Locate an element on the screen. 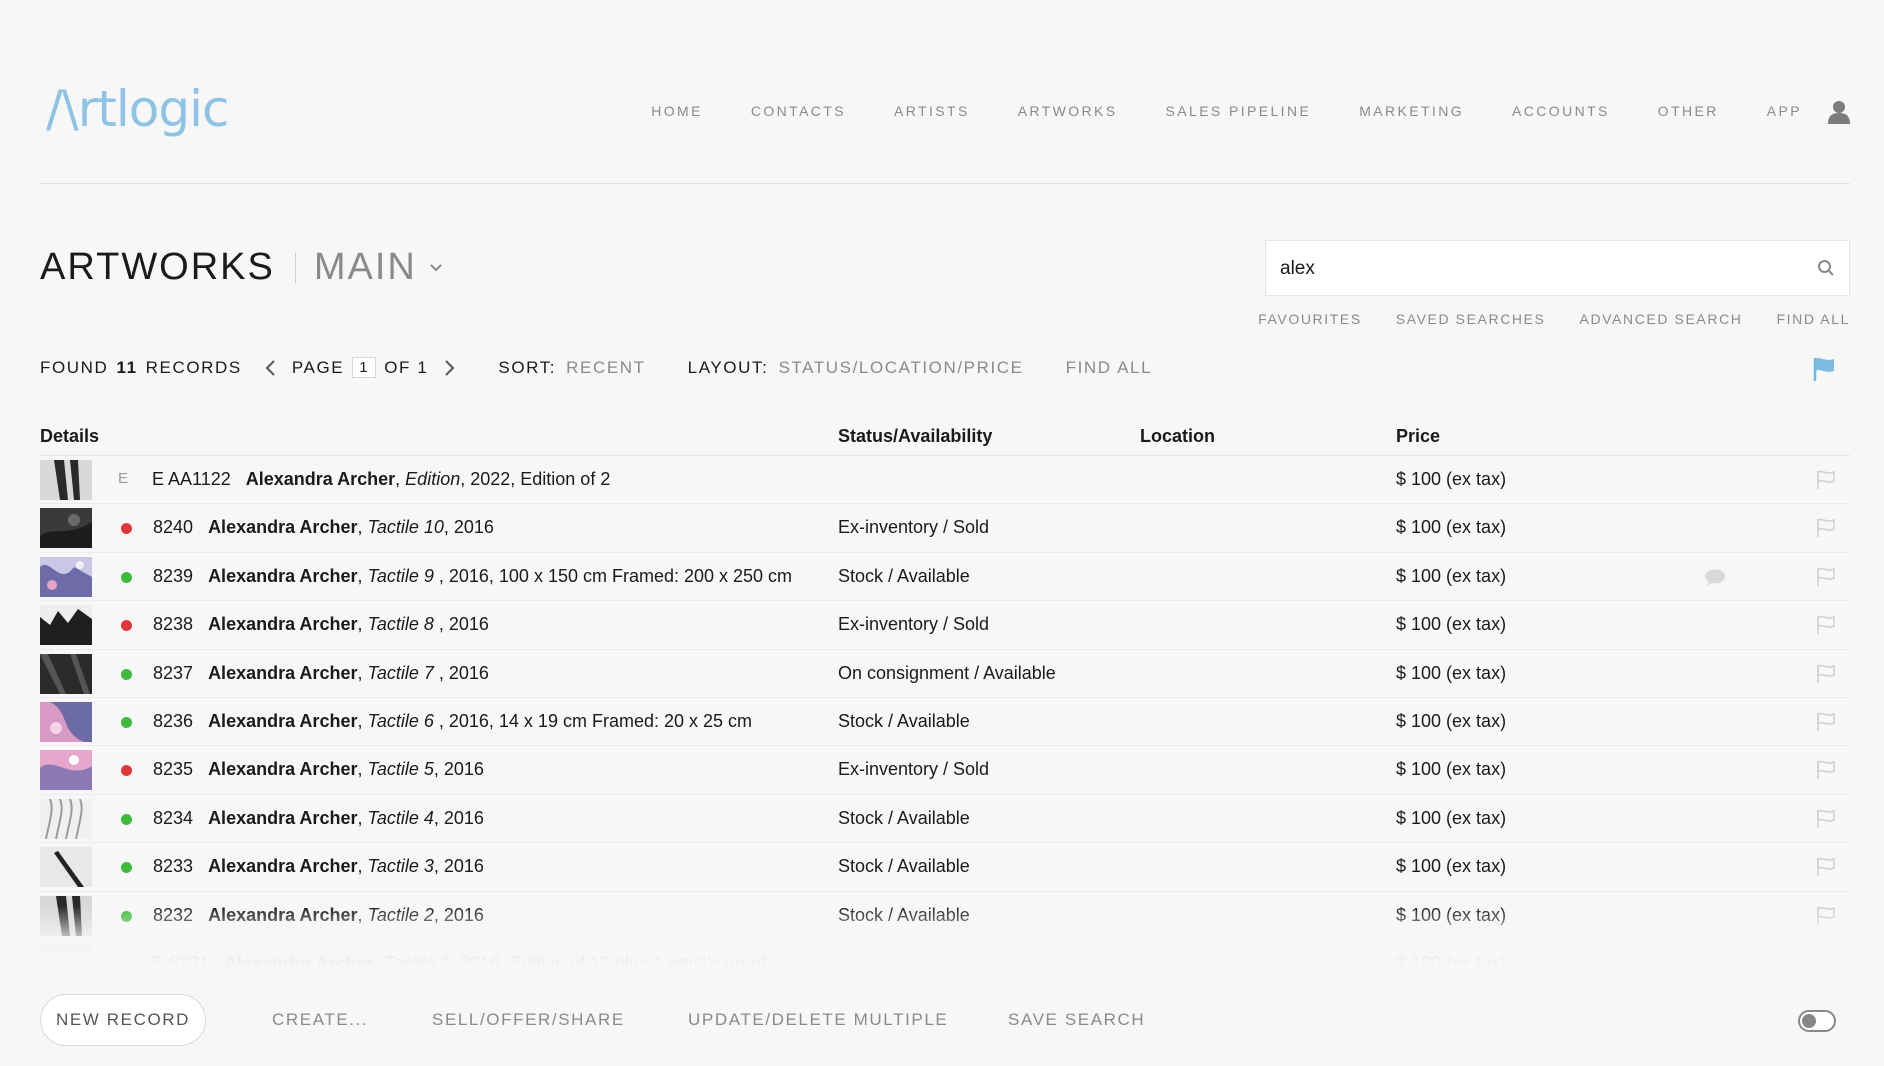 This screenshot has height=1066, width=1884. nav-accounts: ACCOUNTS is located at coordinates (1561, 111).